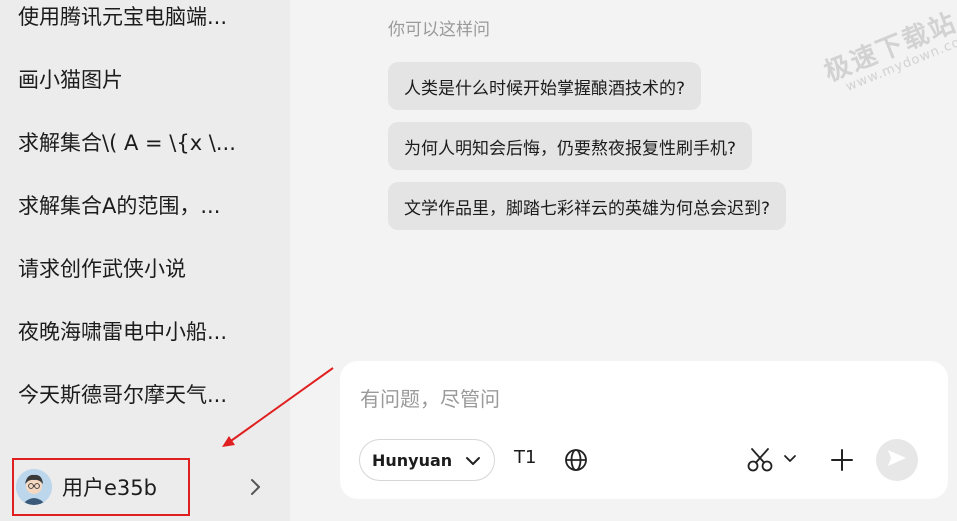  I want to click on t1-button: T1, so click(525, 457).